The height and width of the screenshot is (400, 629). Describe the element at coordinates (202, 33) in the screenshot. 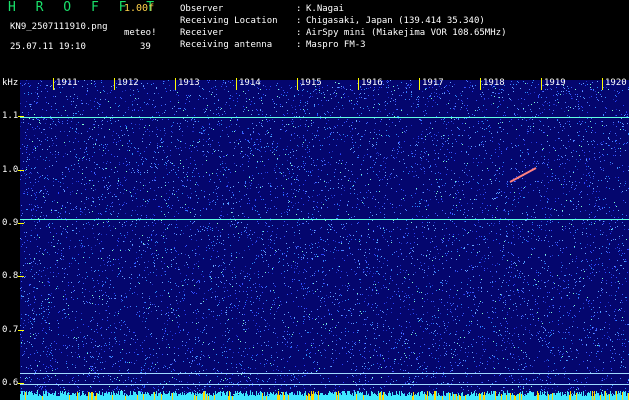

I see `receiver-label: Receiver` at that location.